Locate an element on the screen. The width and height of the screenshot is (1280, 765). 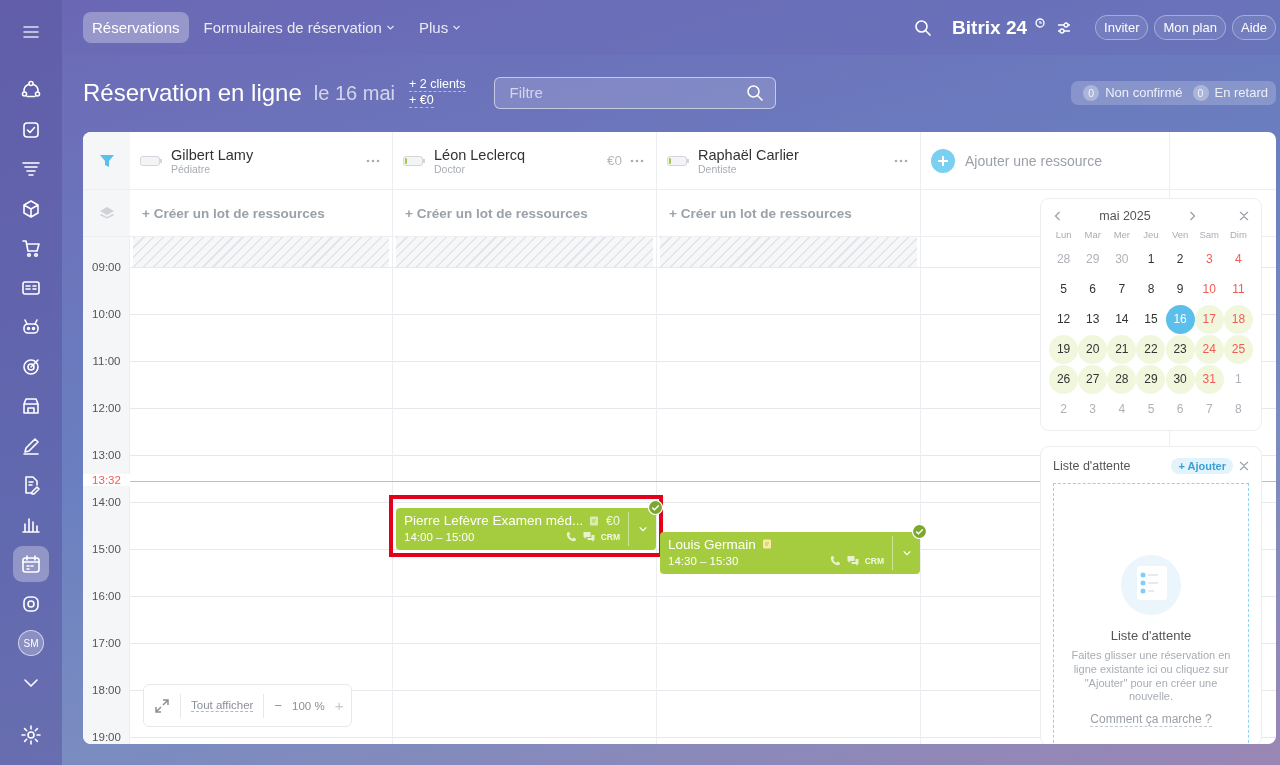
calendar-day: 21 is located at coordinates (1122, 349).